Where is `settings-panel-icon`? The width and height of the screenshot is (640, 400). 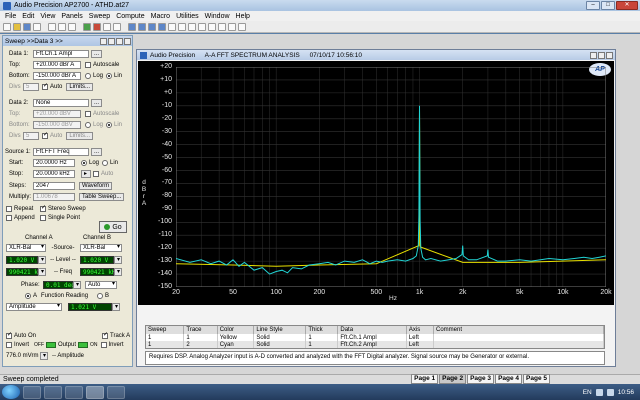
settings-panel-icon is located at coordinates (172, 26).